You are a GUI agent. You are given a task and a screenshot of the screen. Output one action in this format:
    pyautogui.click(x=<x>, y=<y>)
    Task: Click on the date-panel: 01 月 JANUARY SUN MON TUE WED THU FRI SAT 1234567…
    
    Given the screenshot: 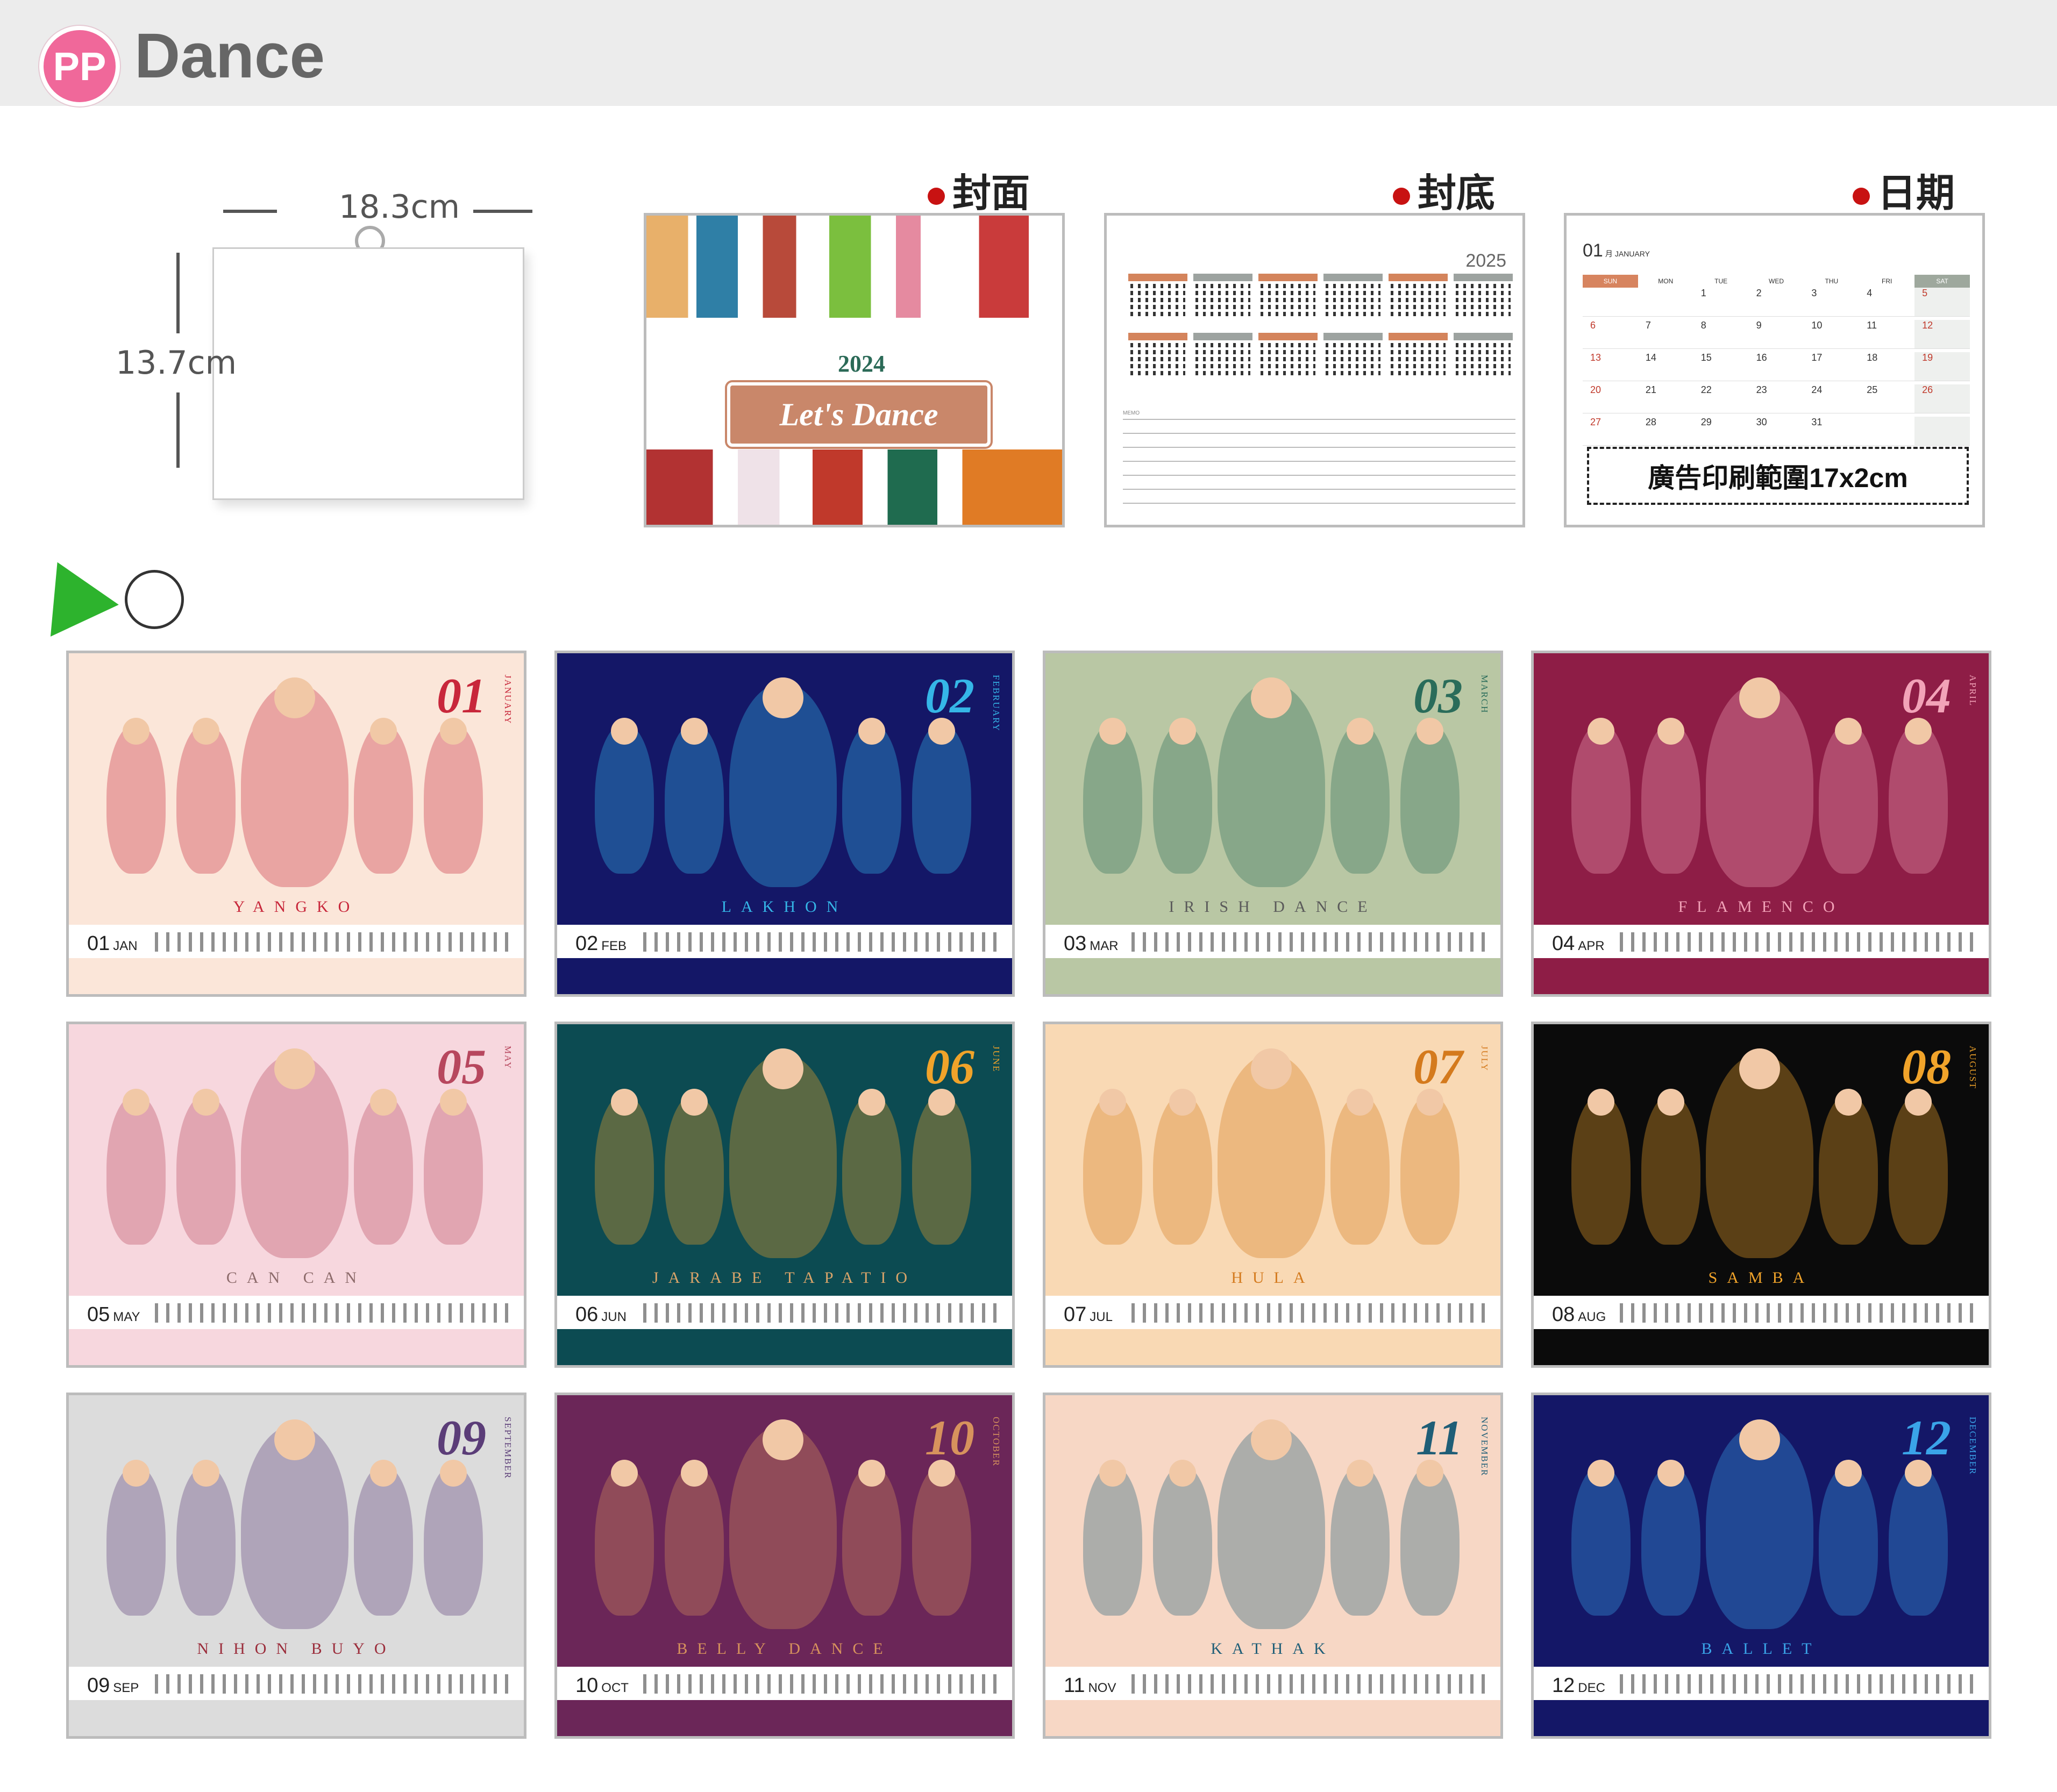 What is the action you would take?
    pyautogui.click(x=1774, y=370)
    